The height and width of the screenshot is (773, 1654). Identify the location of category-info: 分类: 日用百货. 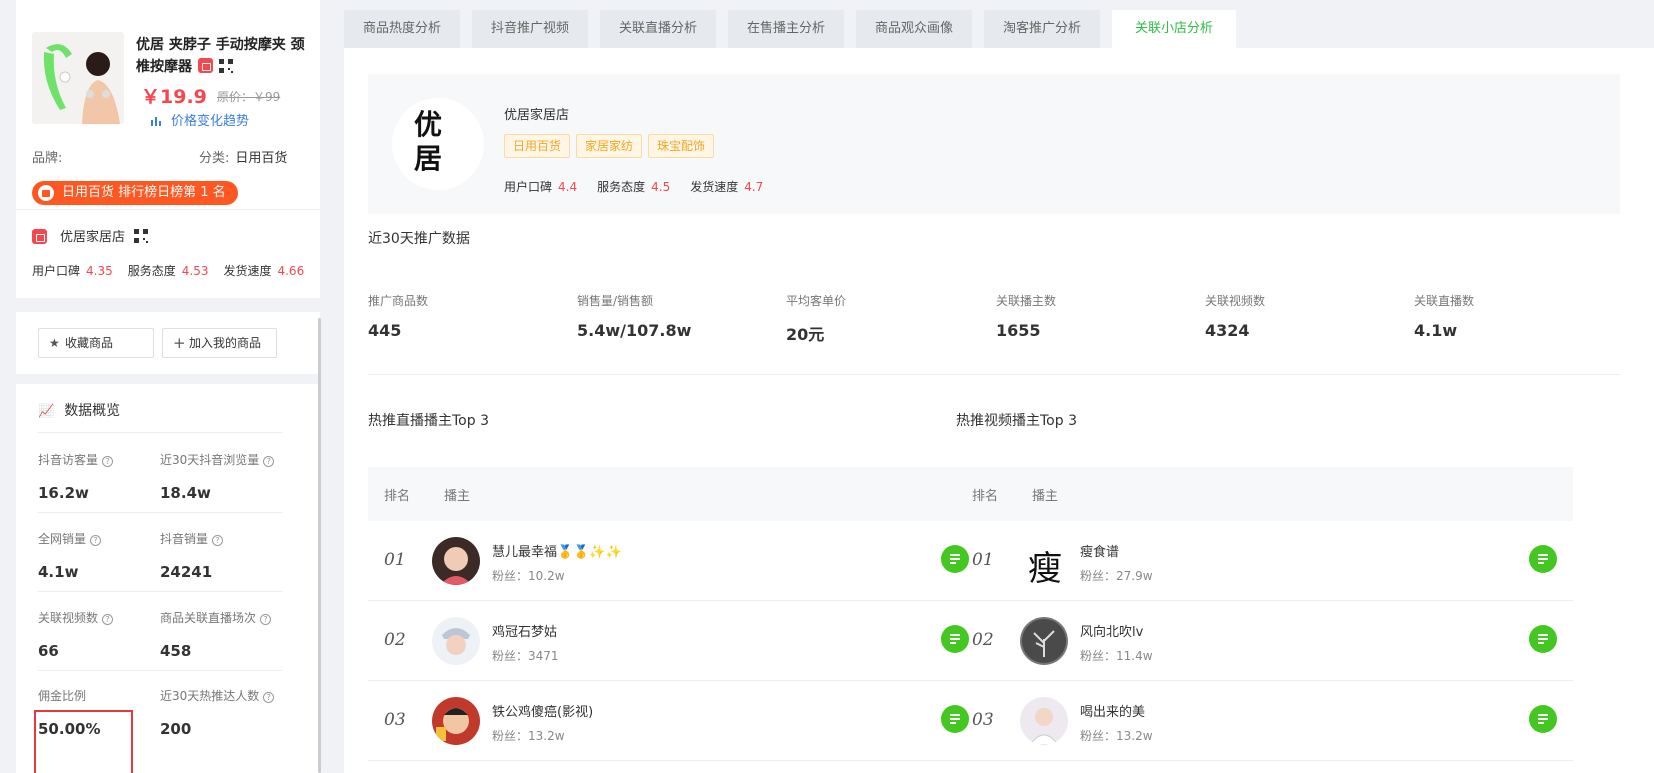
(243, 158).